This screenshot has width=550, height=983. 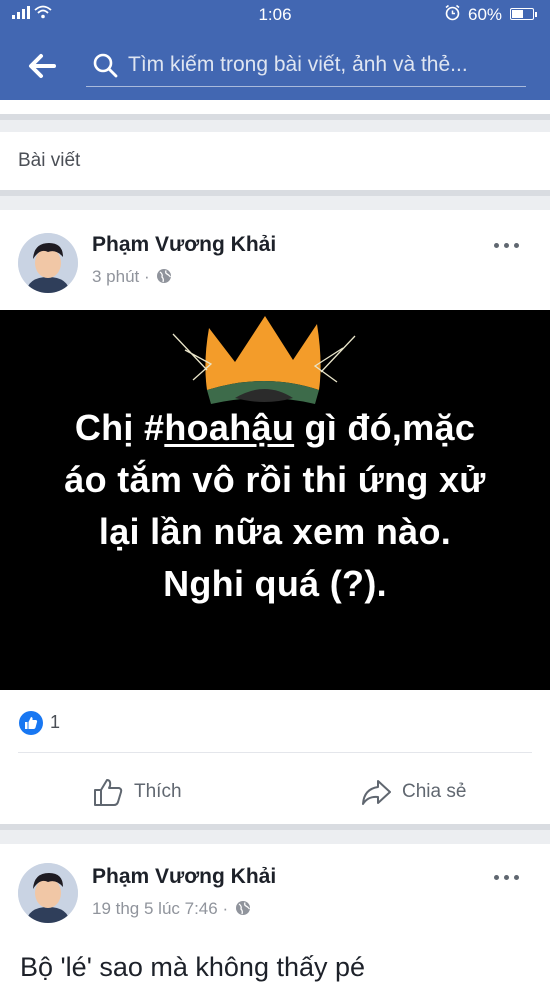 I want to click on reaction-count: 1, so click(x=55, y=722).